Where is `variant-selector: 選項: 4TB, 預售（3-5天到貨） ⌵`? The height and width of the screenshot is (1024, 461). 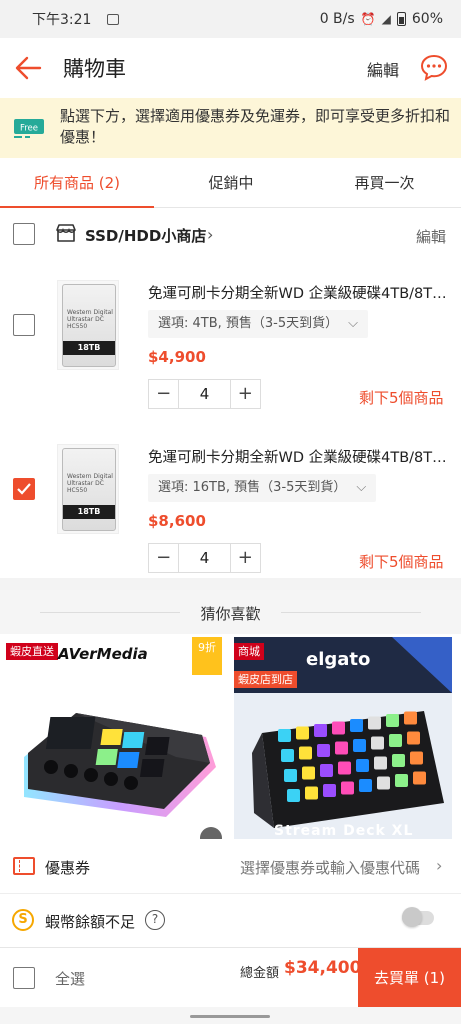
variant-selector: 選項: 4TB, 預售（3-5天到貨） ⌵ is located at coordinates (258, 324).